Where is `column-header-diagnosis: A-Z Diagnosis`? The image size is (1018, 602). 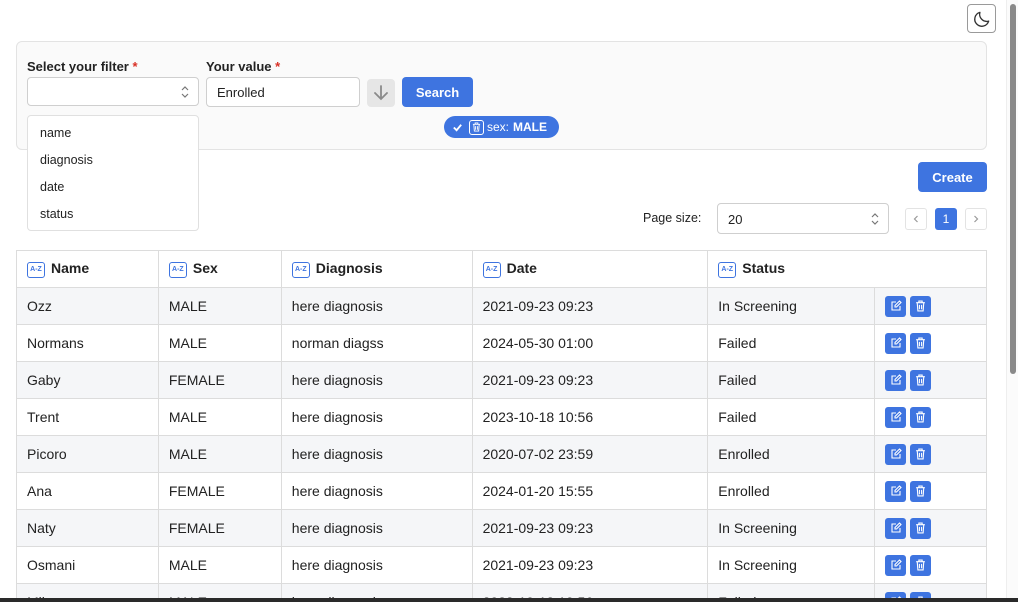 column-header-diagnosis: A-Z Diagnosis is located at coordinates (376, 269).